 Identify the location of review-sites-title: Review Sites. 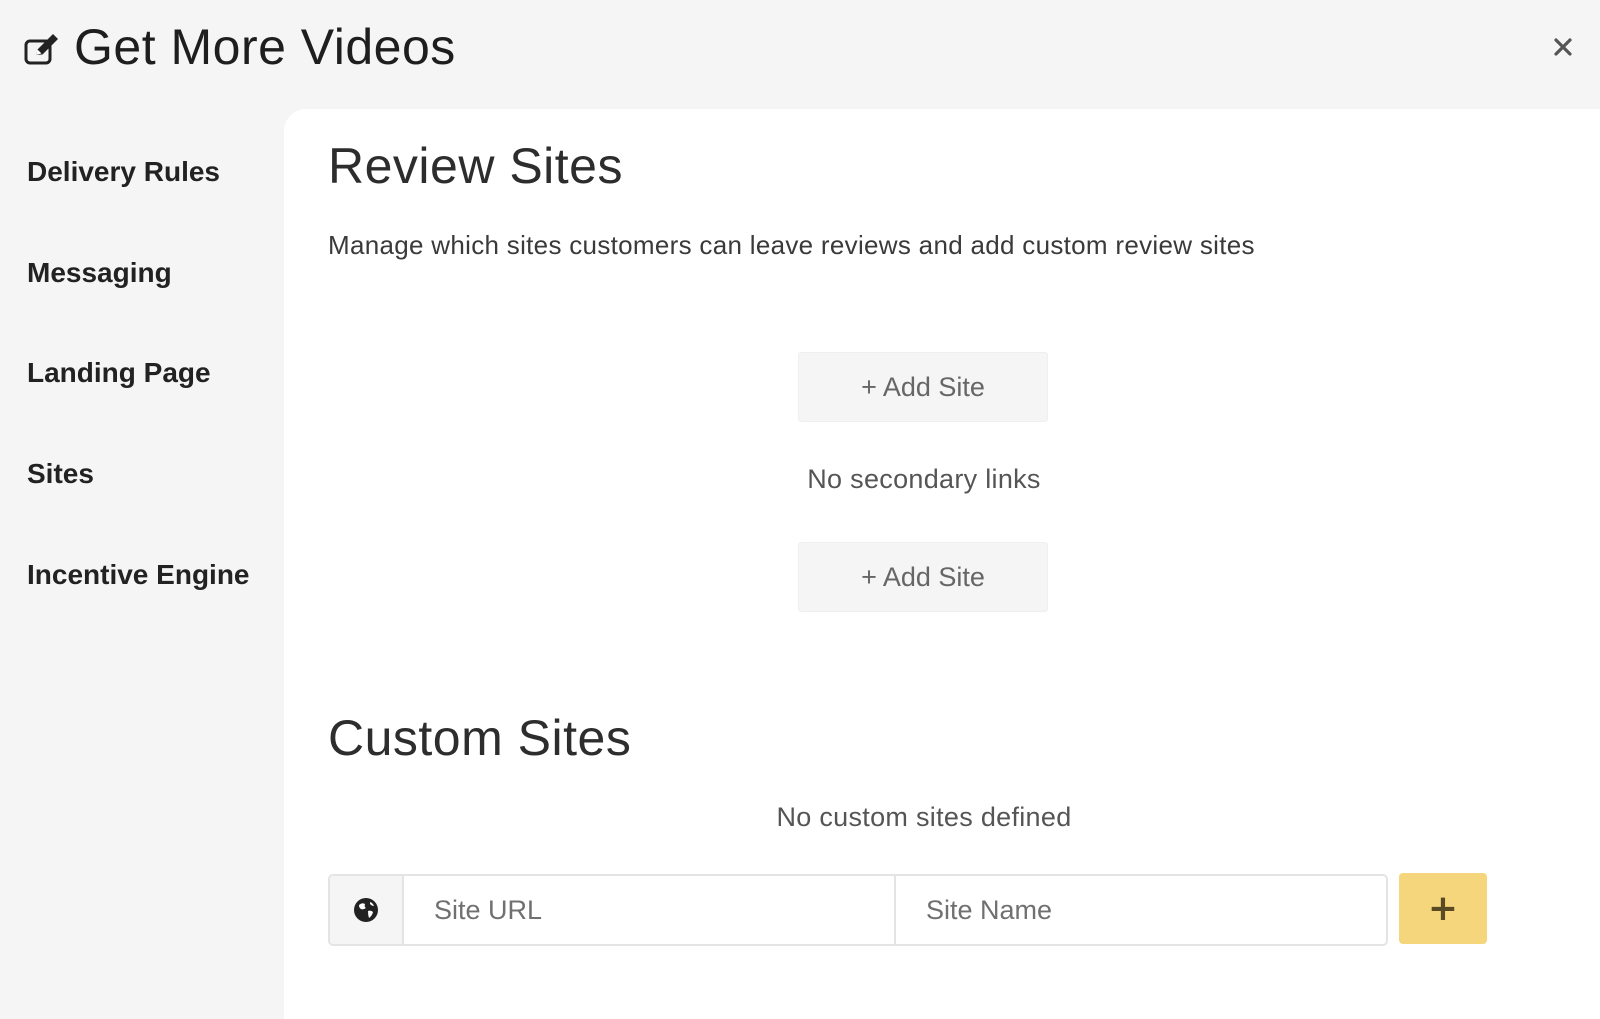
(475, 166).